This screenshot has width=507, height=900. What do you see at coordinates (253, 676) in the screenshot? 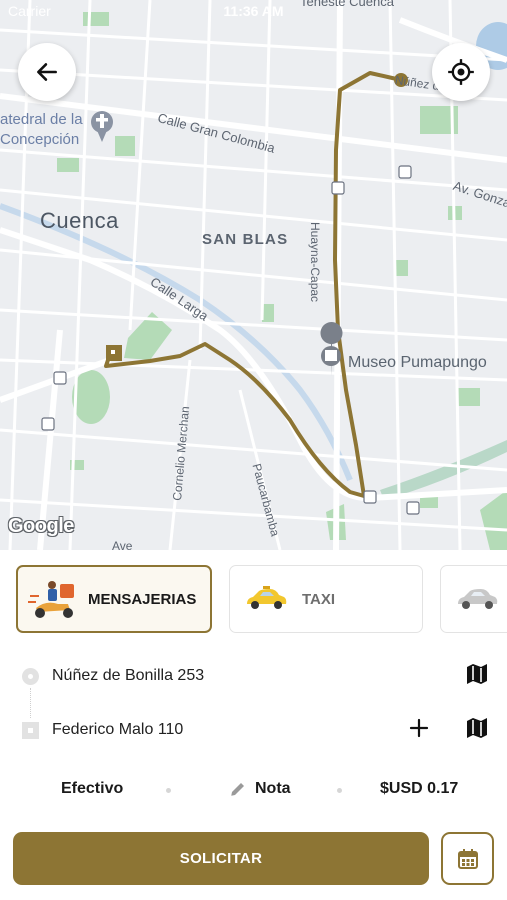
I see `origin-row: Núñez de Bonilla 253` at bounding box center [253, 676].